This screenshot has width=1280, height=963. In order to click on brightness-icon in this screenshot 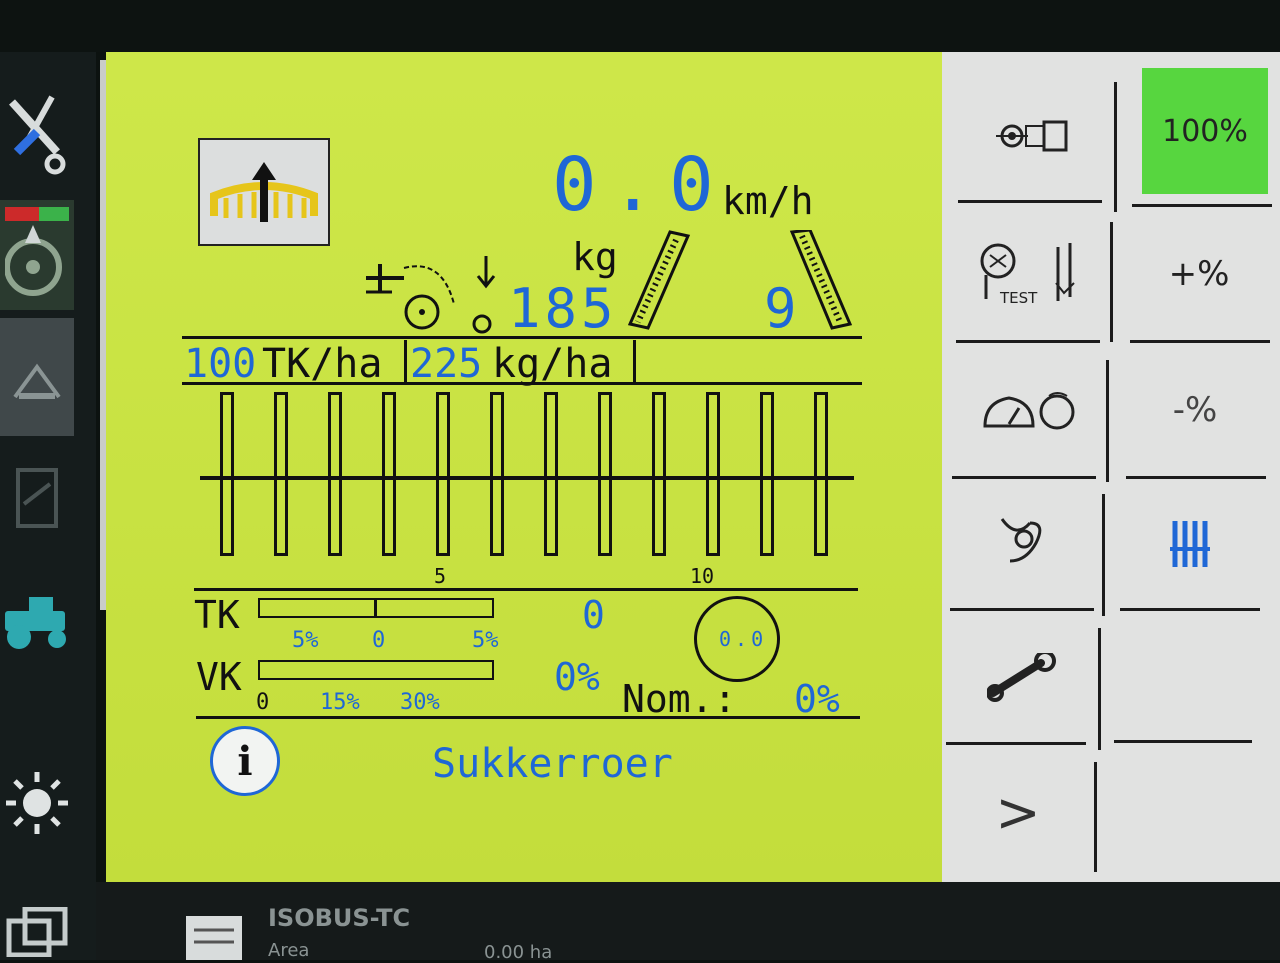, I will do `click(37, 803)`.